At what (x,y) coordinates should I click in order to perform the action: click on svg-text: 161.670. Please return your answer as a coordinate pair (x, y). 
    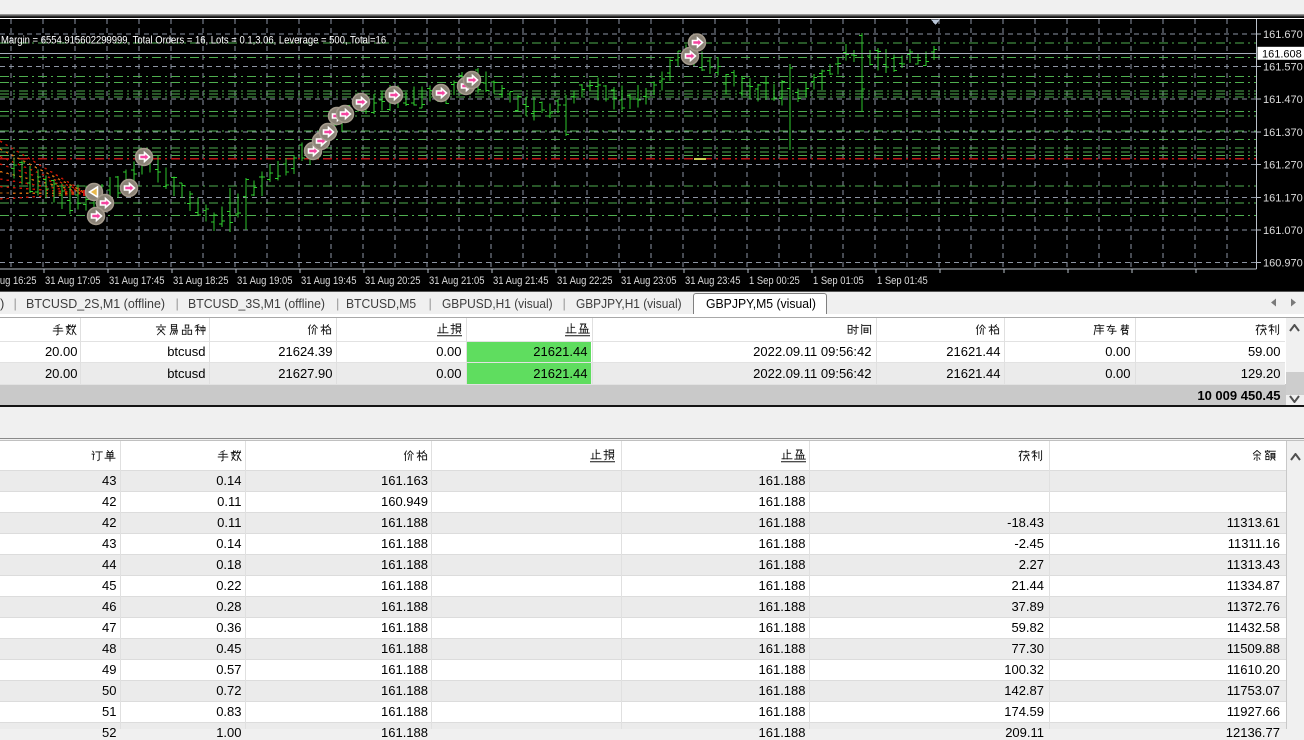
    Looking at the image, I should click on (1283, 35).